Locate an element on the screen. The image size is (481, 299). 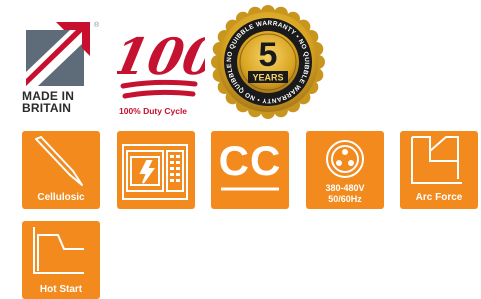
hundred-number: 100 is located at coordinates (161, 57).